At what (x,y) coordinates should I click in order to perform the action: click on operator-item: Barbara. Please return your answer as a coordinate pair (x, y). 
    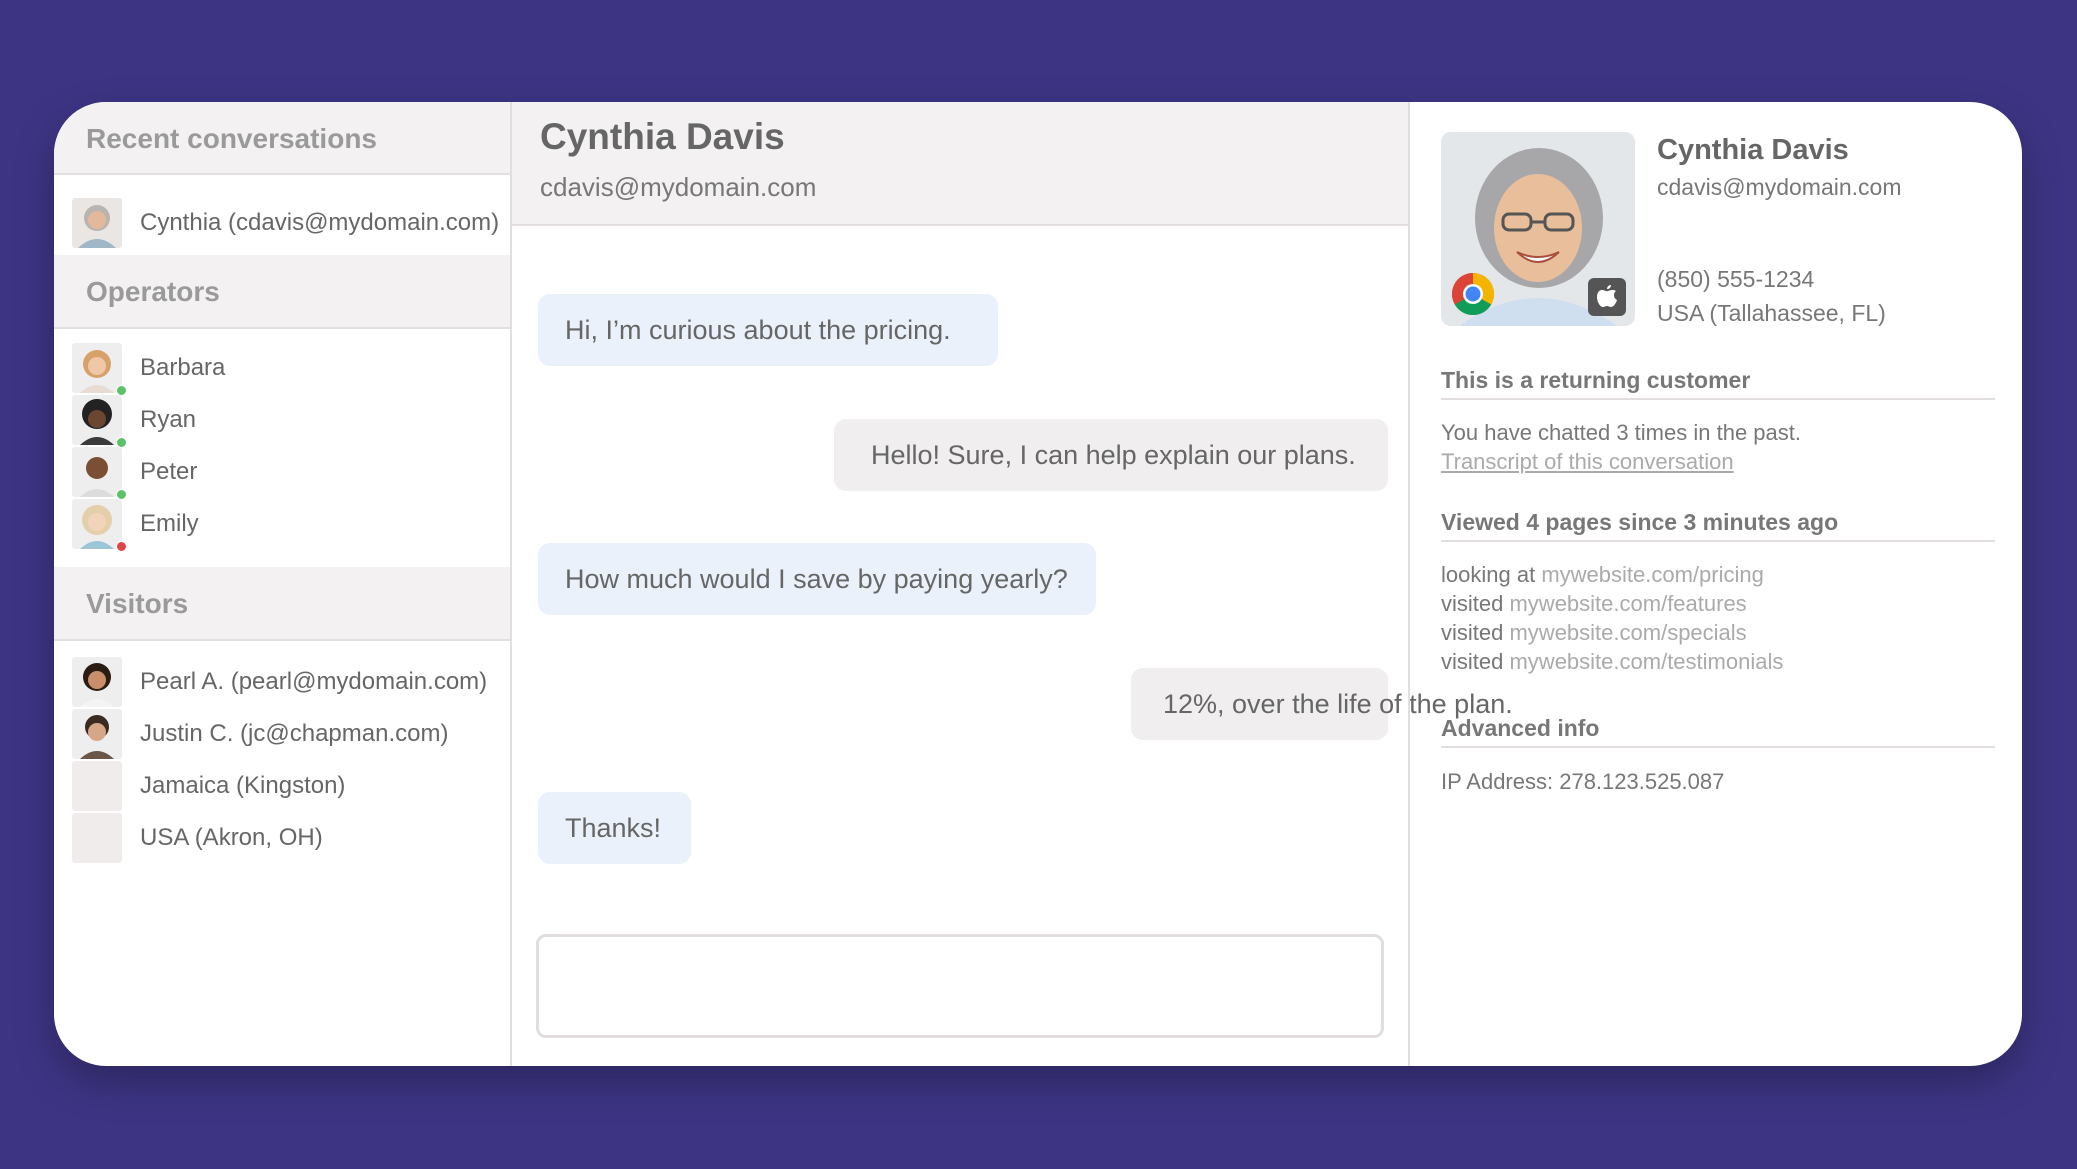
    Looking at the image, I should click on (282, 369).